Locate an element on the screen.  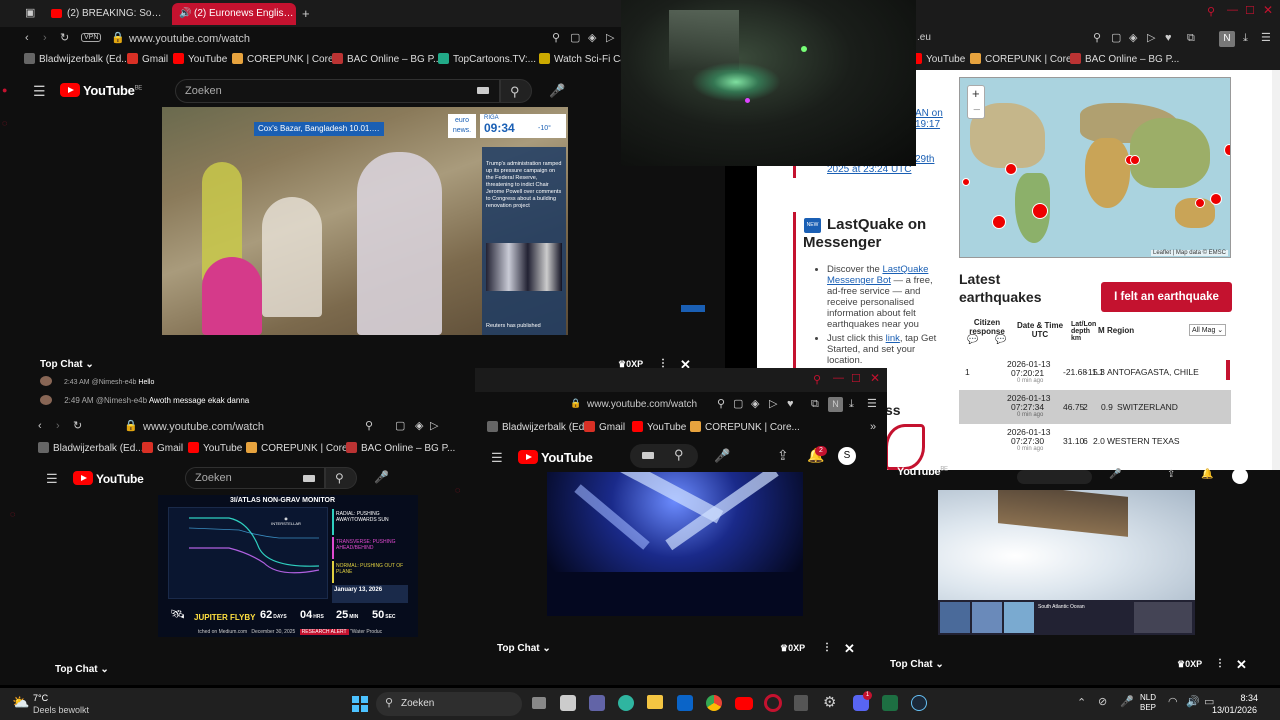
zoom-out-icon: − is located at coordinates (977, 109).